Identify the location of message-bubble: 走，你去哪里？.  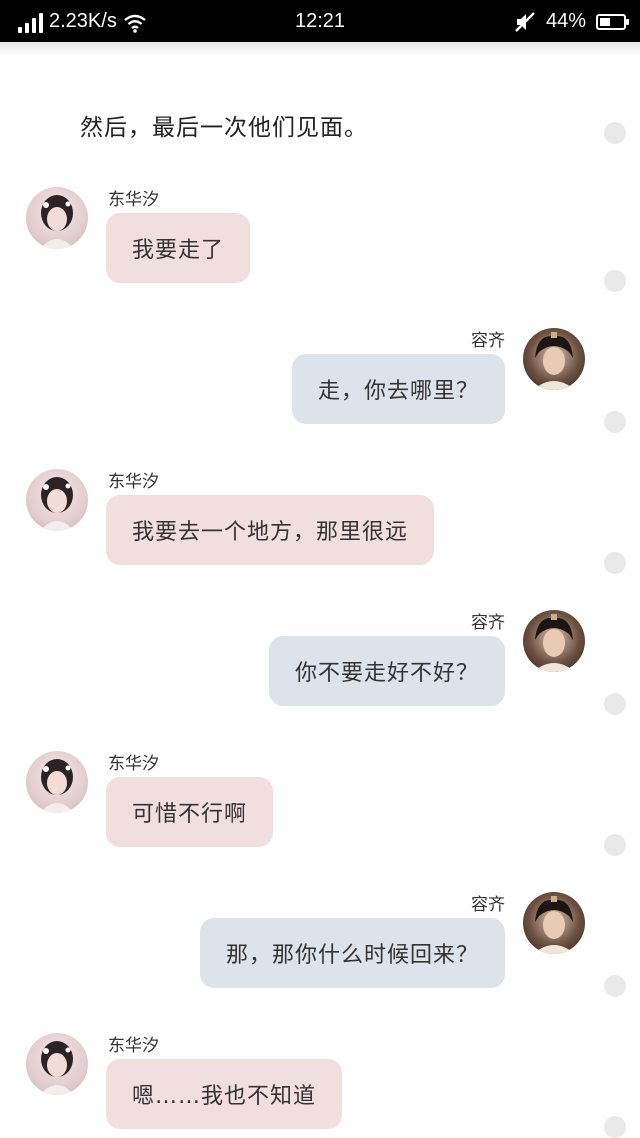
(398, 389).